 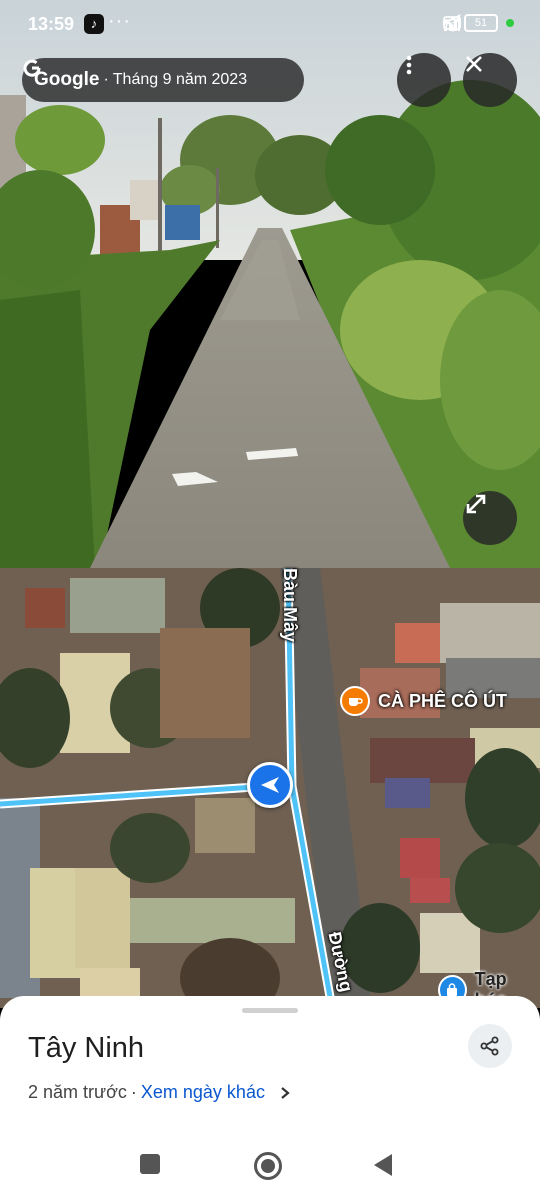 What do you see at coordinates (94, 24) in the screenshot?
I see `tiktok-icon: ♪` at bounding box center [94, 24].